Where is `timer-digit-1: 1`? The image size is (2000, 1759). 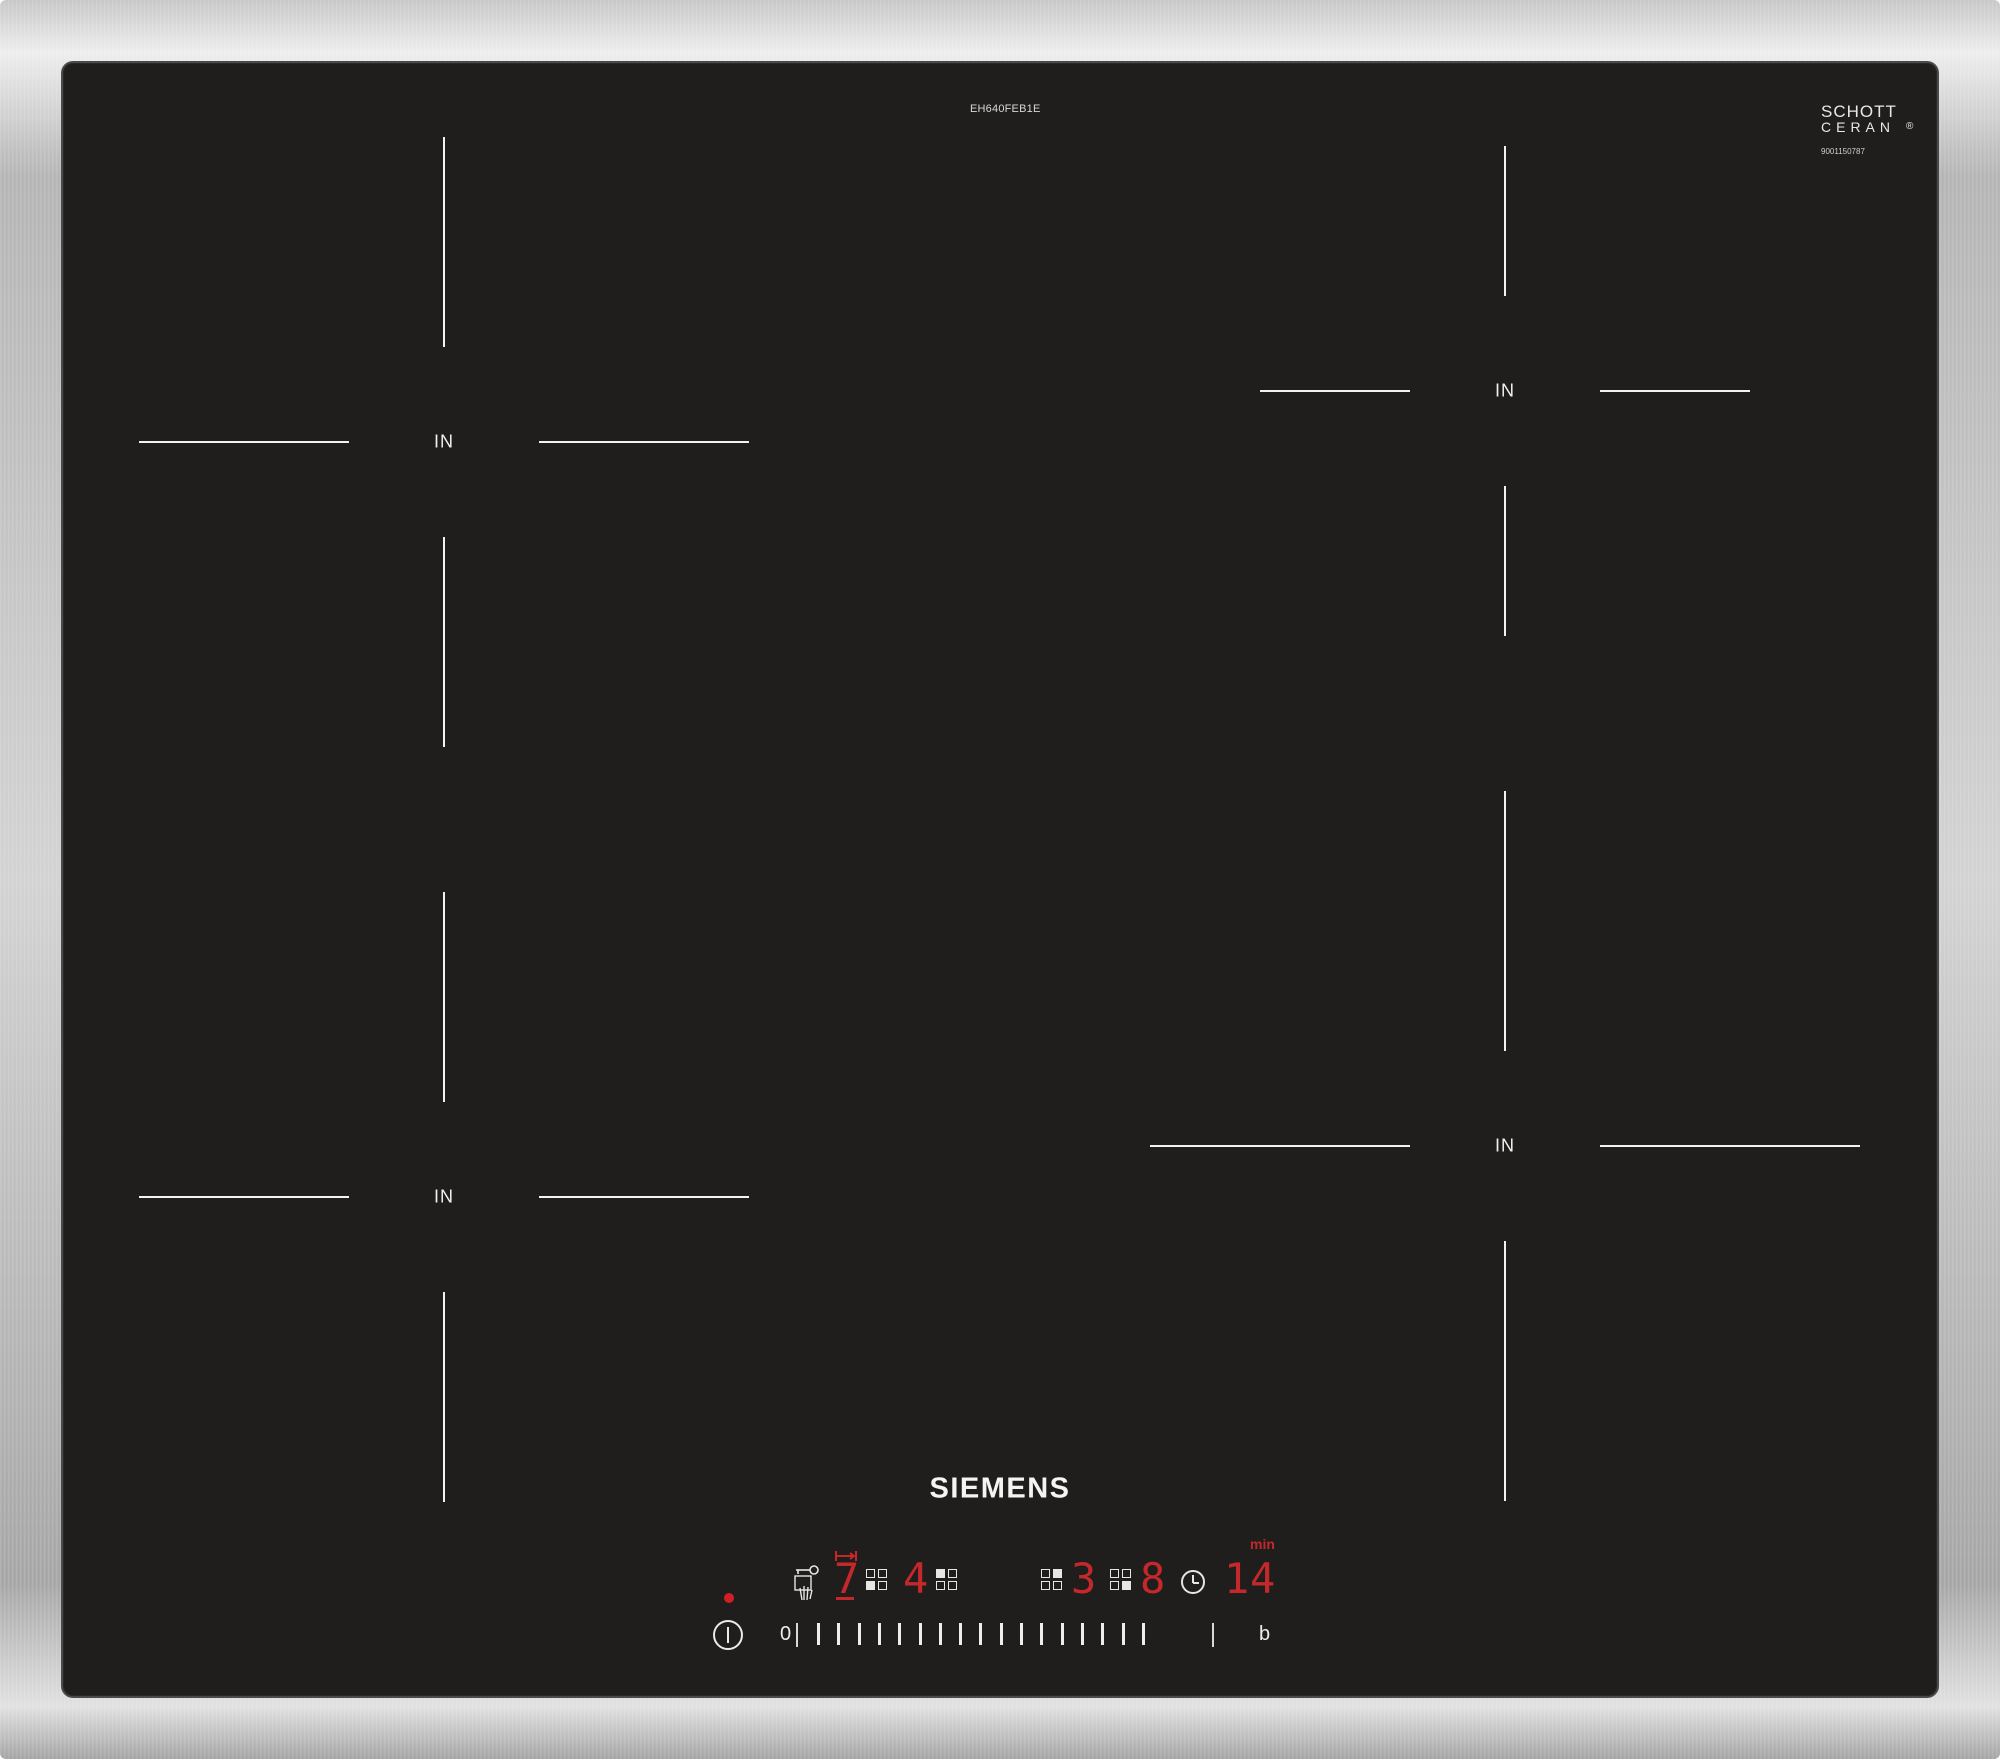
timer-digit-1: 1 is located at coordinates (1237, 1578).